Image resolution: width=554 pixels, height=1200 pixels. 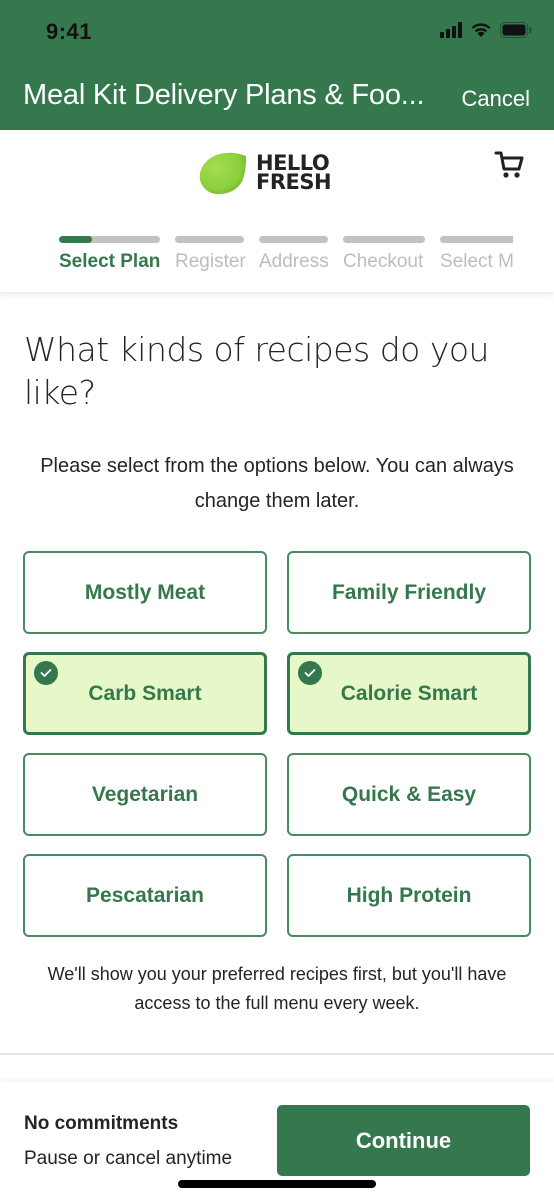 What do you see at coordinates (294, 182) in the screenshot?
I see `logo-line-2: FRESH` at bounding box center [294, 182].